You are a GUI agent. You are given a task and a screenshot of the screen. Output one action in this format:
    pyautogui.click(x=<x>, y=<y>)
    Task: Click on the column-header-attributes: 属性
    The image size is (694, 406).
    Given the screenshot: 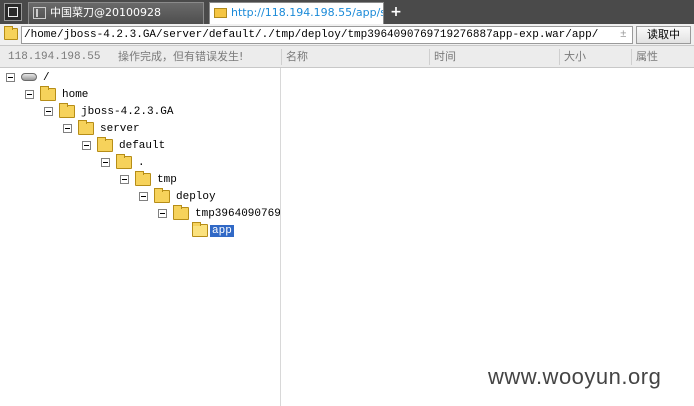 What is the action you would take?
    pyautogui.click(x=661, y=57)
    